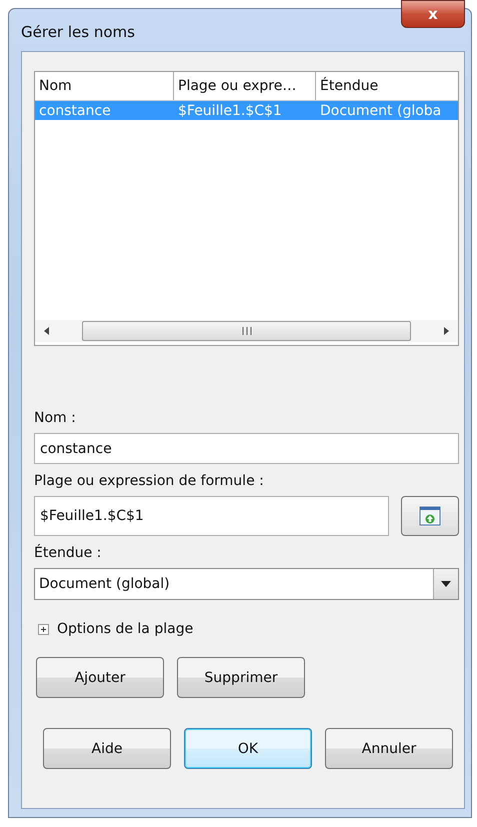 Image resolution: width=477 pixels, height=827 pixels. I want to click on shrink-button, so click(430, 516).